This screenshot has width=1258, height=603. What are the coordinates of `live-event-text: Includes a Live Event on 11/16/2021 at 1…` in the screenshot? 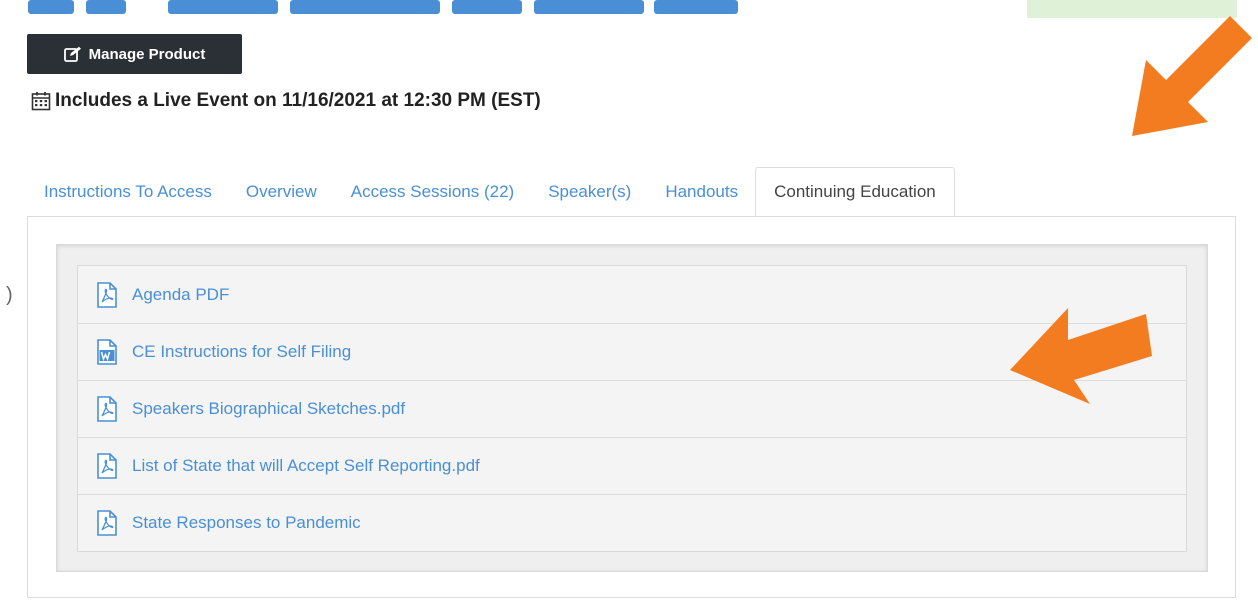 It's located at (298, 100).